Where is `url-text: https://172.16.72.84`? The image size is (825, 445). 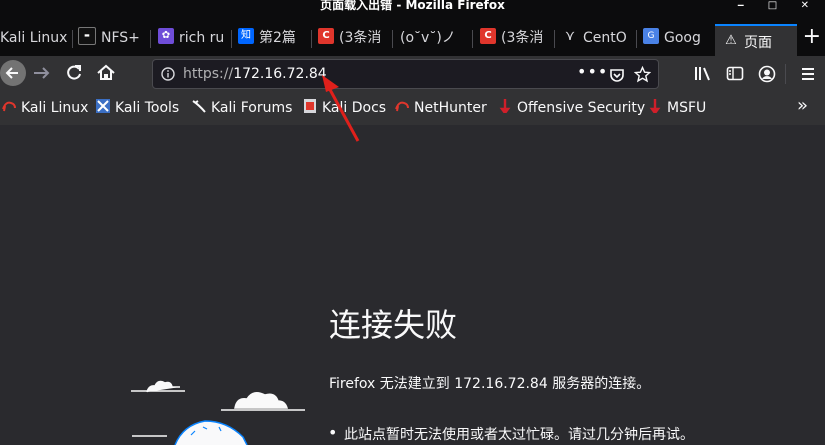 url-text: https://172.16.72.84 is located at coordinates (255, 74).